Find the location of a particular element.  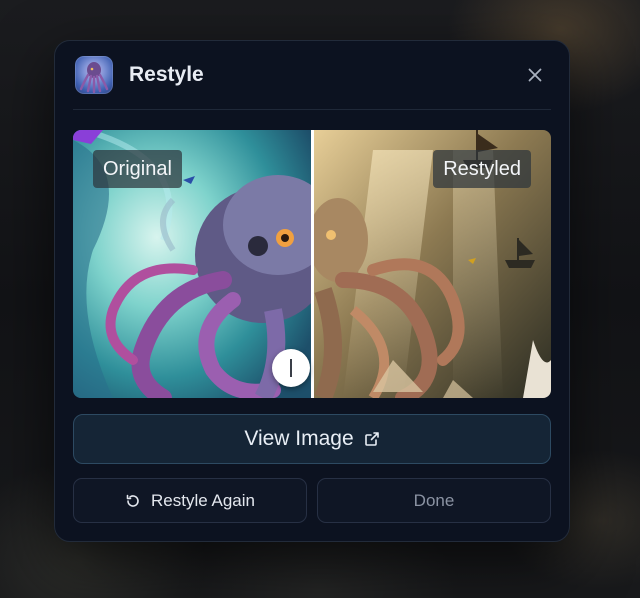

view-image-button: View Image is located at coordinates (312, 439).